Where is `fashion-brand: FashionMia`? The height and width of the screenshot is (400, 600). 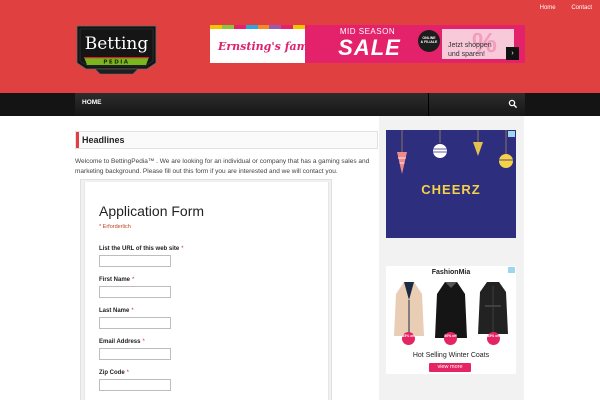 fashion-brand: FashionMia is located at coordinates (451, 272).